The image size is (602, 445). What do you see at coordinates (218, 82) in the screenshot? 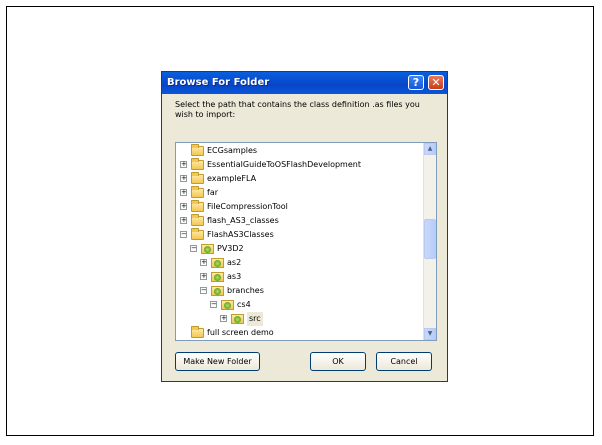
I see `dialog-title: Browse For Folder` at bounding box center [218, 82].